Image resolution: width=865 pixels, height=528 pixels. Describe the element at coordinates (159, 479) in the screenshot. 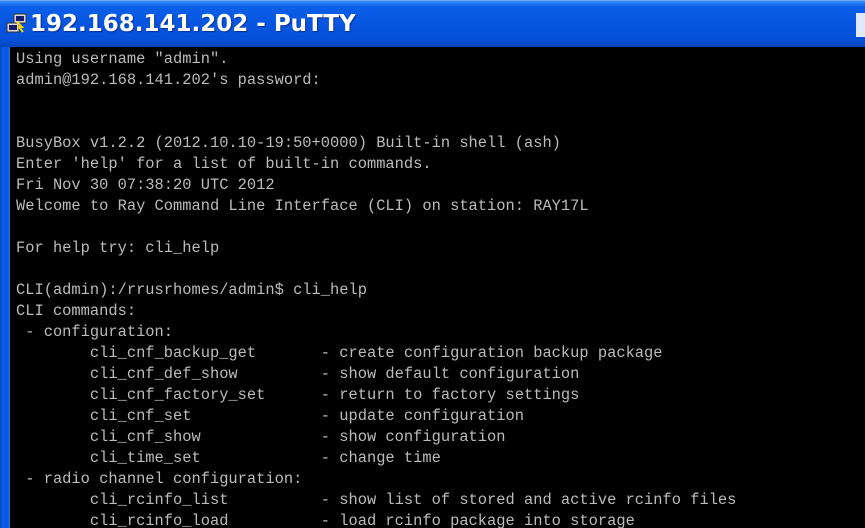

I see `terminal-line: - radio channel configuration:` at that location.